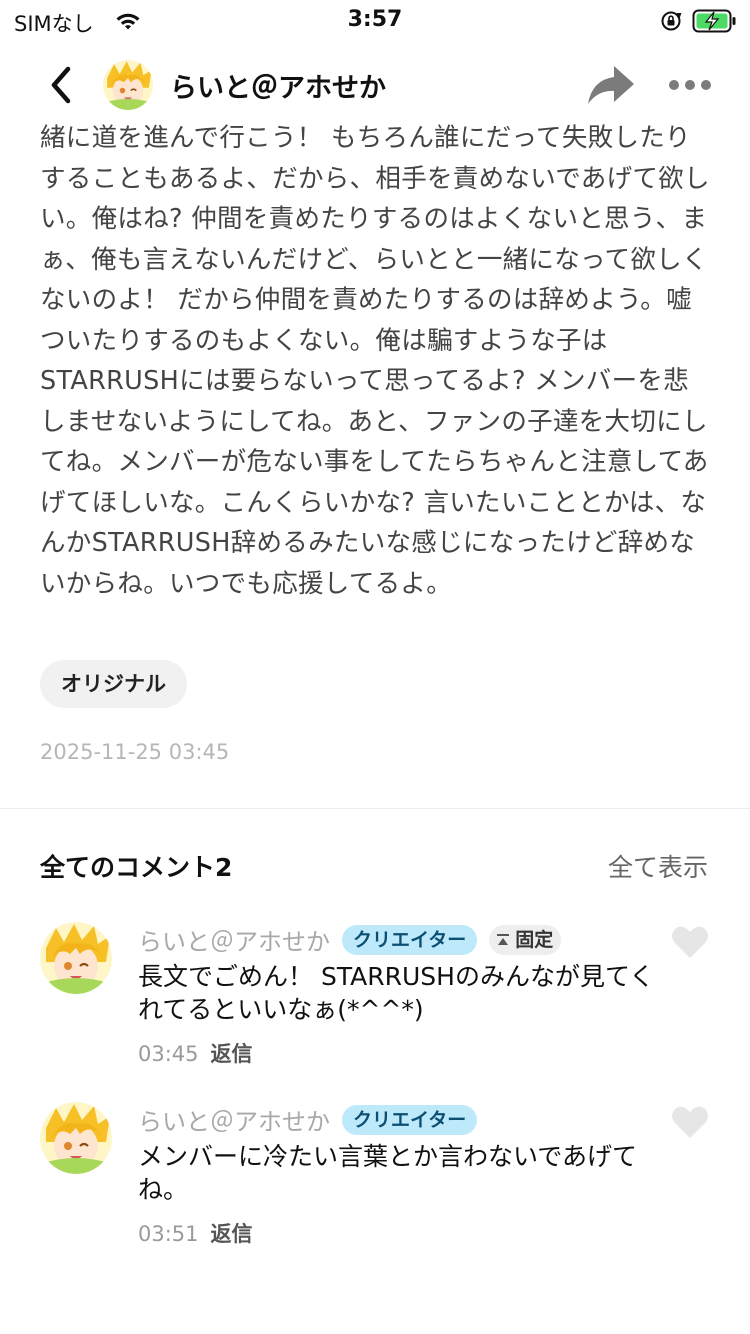 This screenshot has height=1334, width=750. Describe the element at coordinates (375, 808) in the screenshot. I see `divider` at that location.